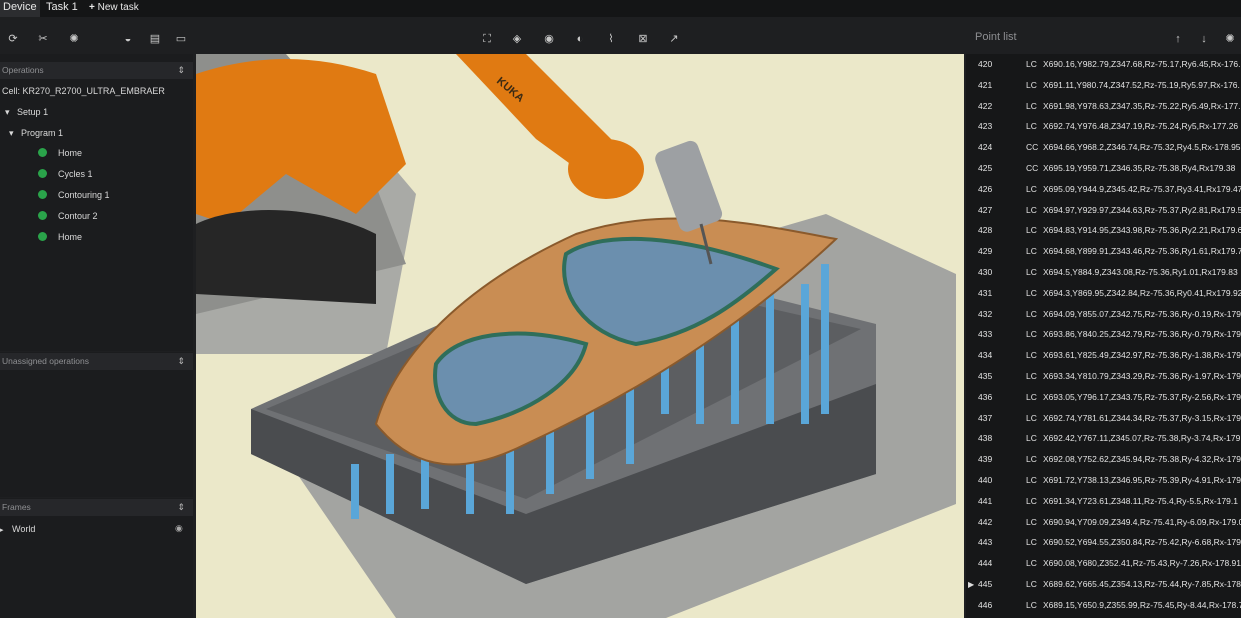  Describe the element at coordinates (20, 8) in the screenshot. I see `tab-device: Device` at that location.